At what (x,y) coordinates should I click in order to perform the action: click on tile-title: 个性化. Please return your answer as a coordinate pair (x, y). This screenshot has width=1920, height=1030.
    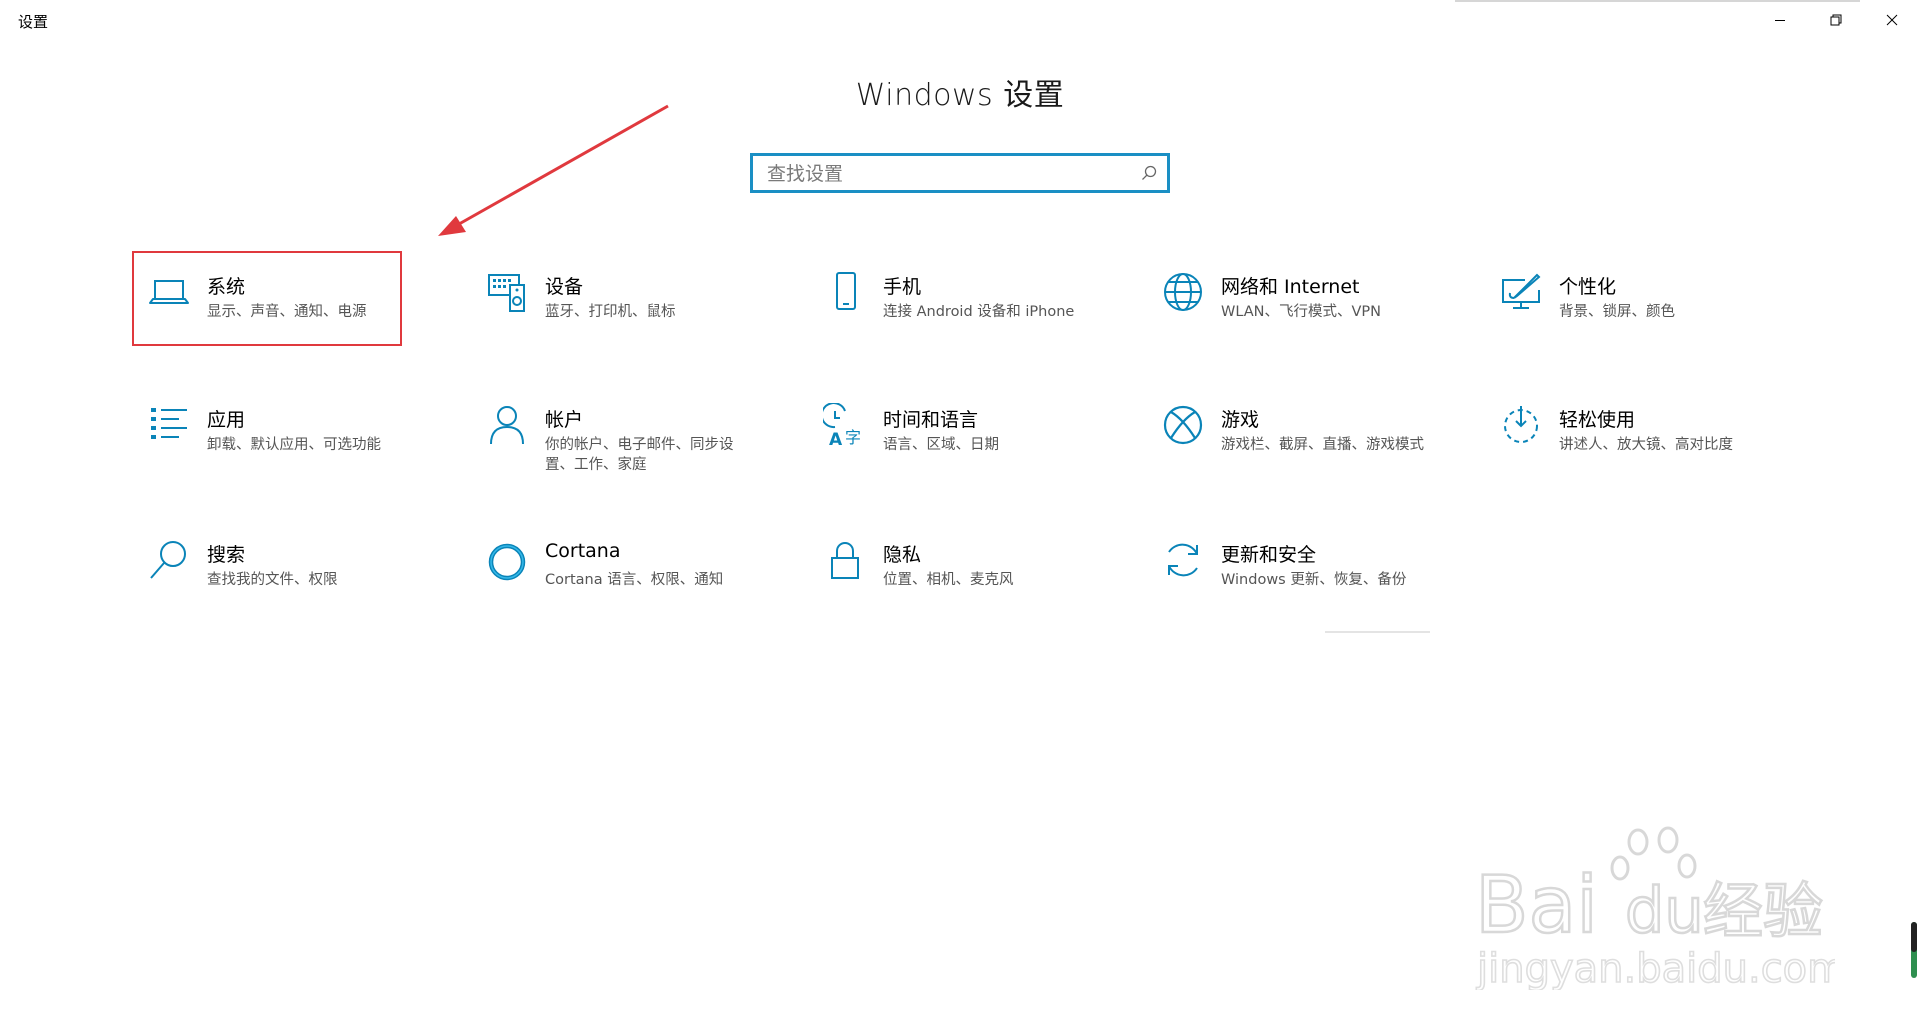
    Looking at the image, I should click on (1588, 287).